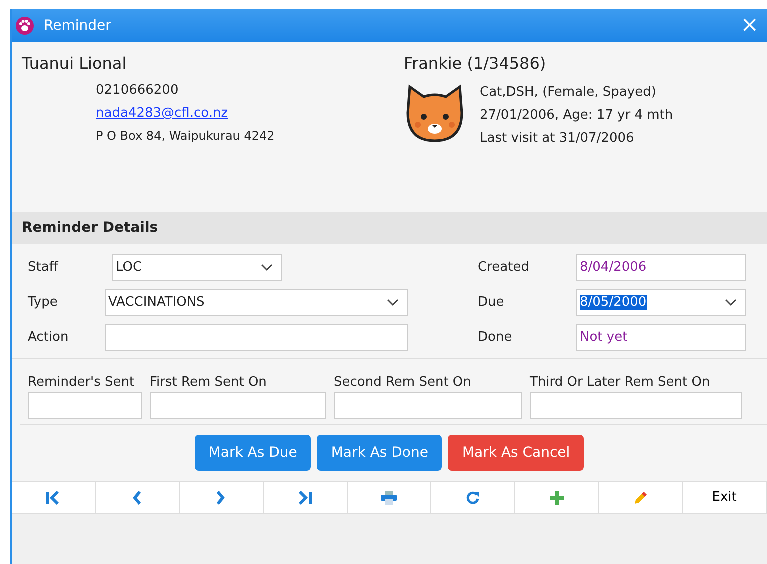 The height and width of the screenshot is (564, 767). Describe the element at coordinates (379, 453) in the screenshot. I see `action-button: Mark As Done` at that location.